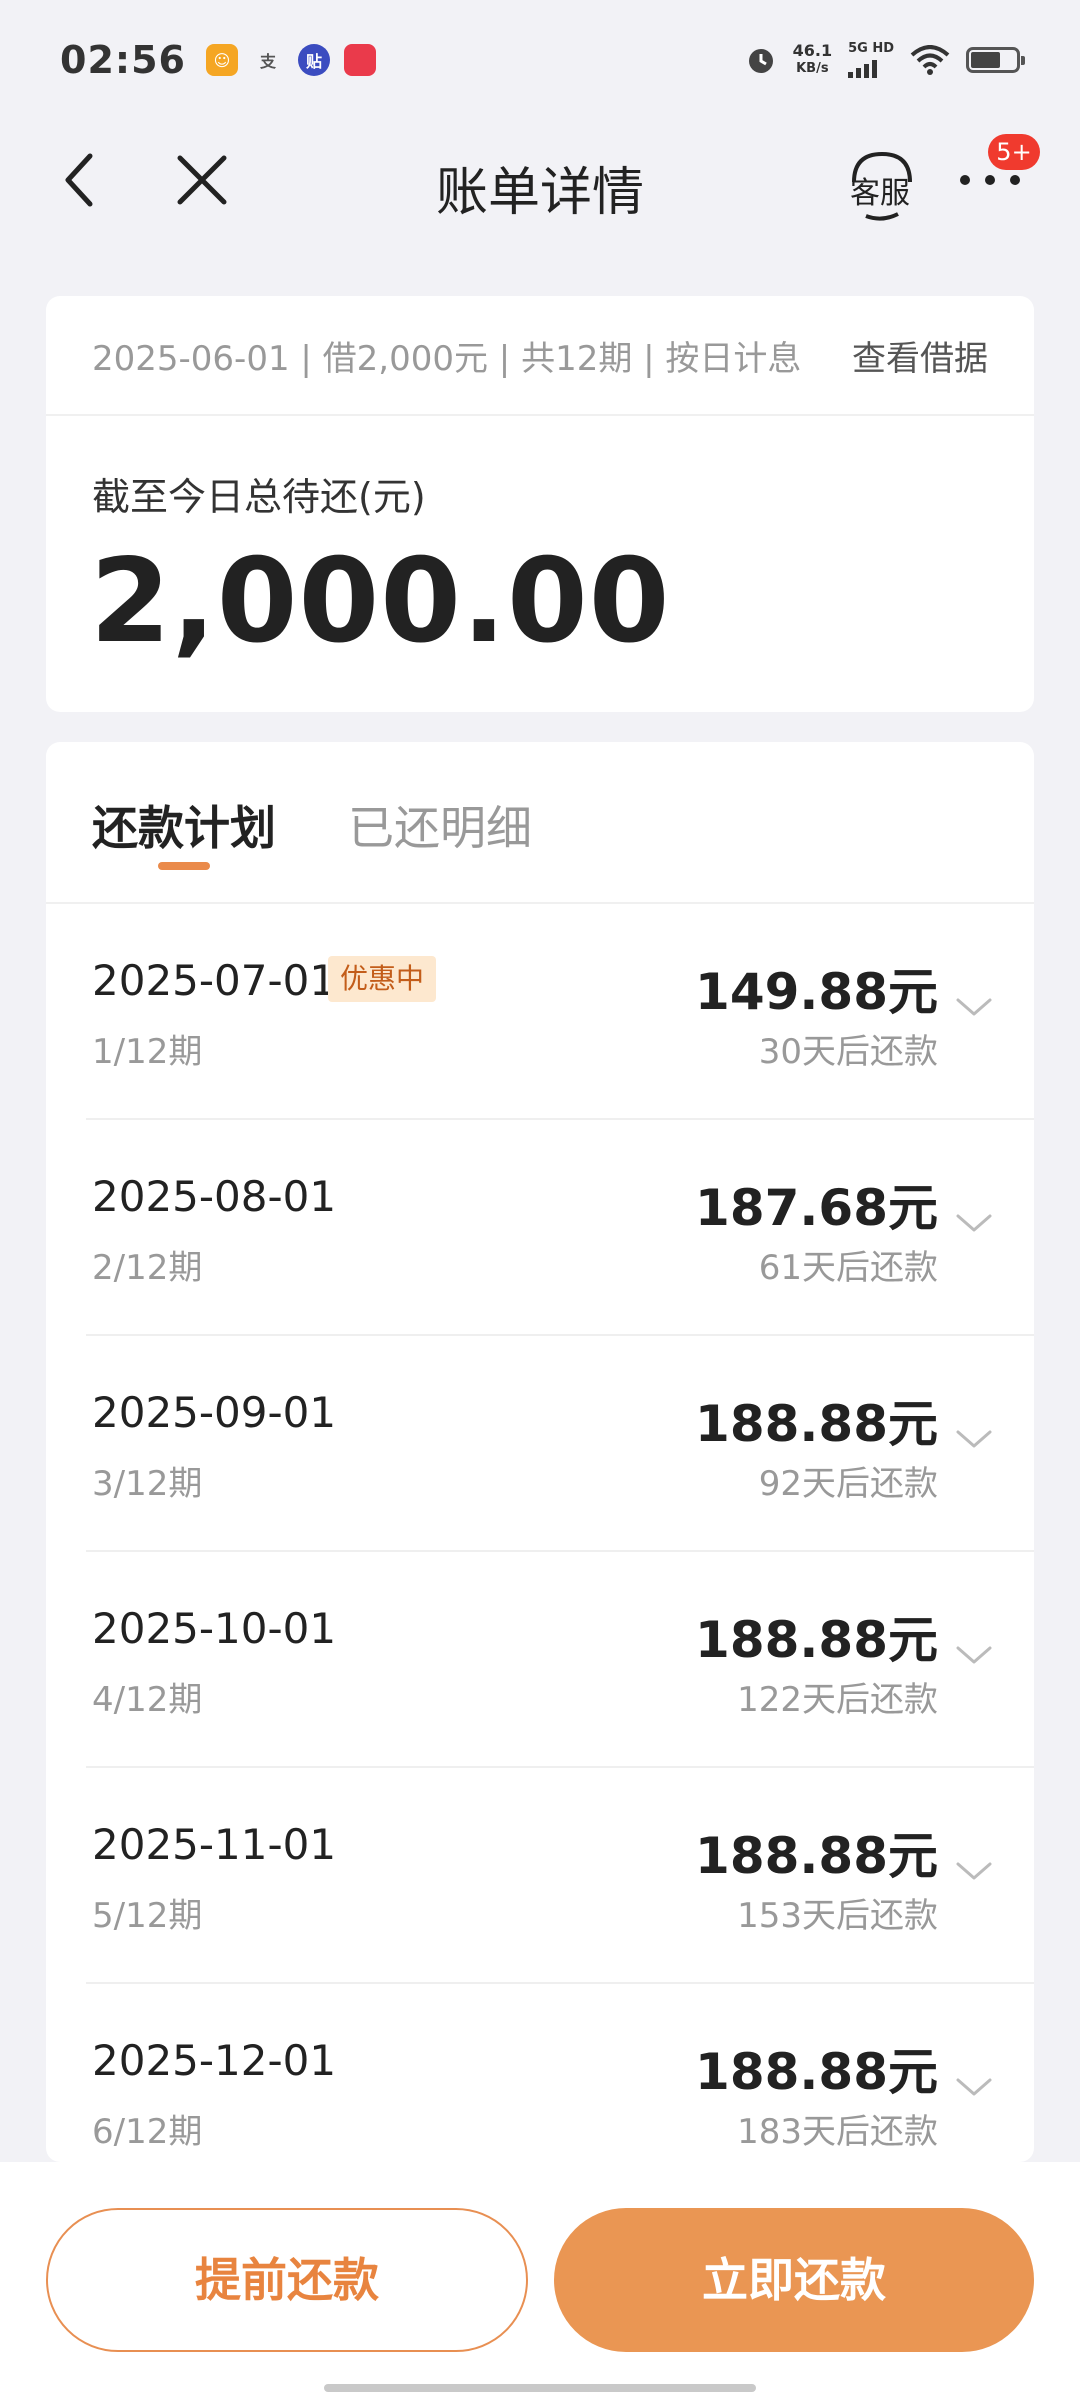 The height and width of the screenshot is (2400, 1080). I want to click on tab-bar: 还款计划 已还明细, so click(540, 823).